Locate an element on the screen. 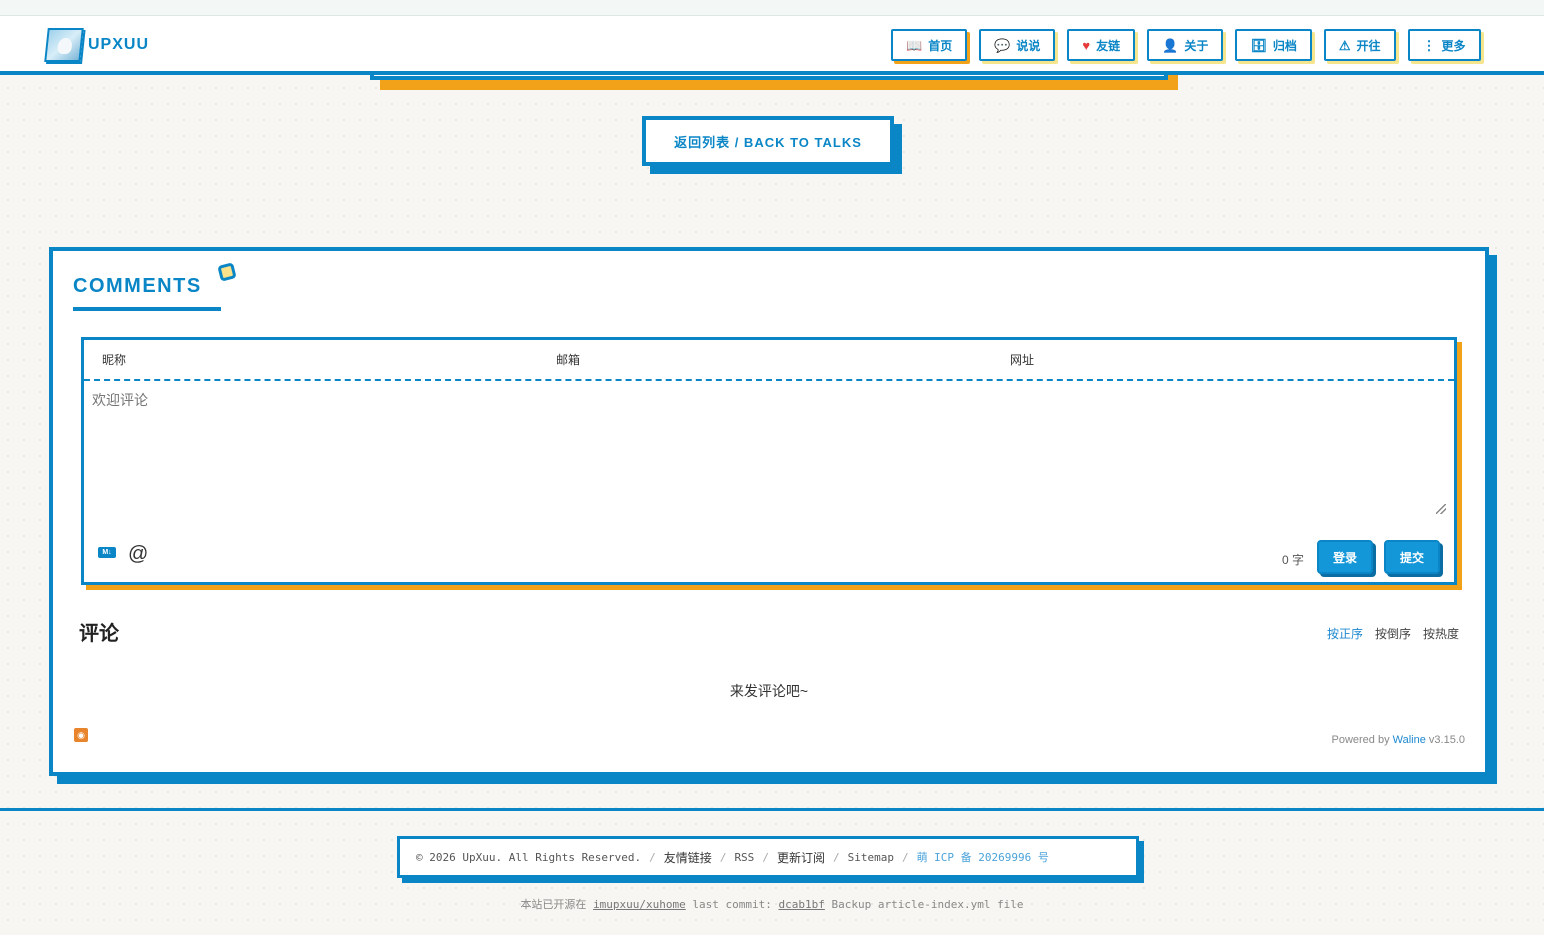 The image size is (1544, 935). submit-button: 提交 is located at coordinates (1412, 557).